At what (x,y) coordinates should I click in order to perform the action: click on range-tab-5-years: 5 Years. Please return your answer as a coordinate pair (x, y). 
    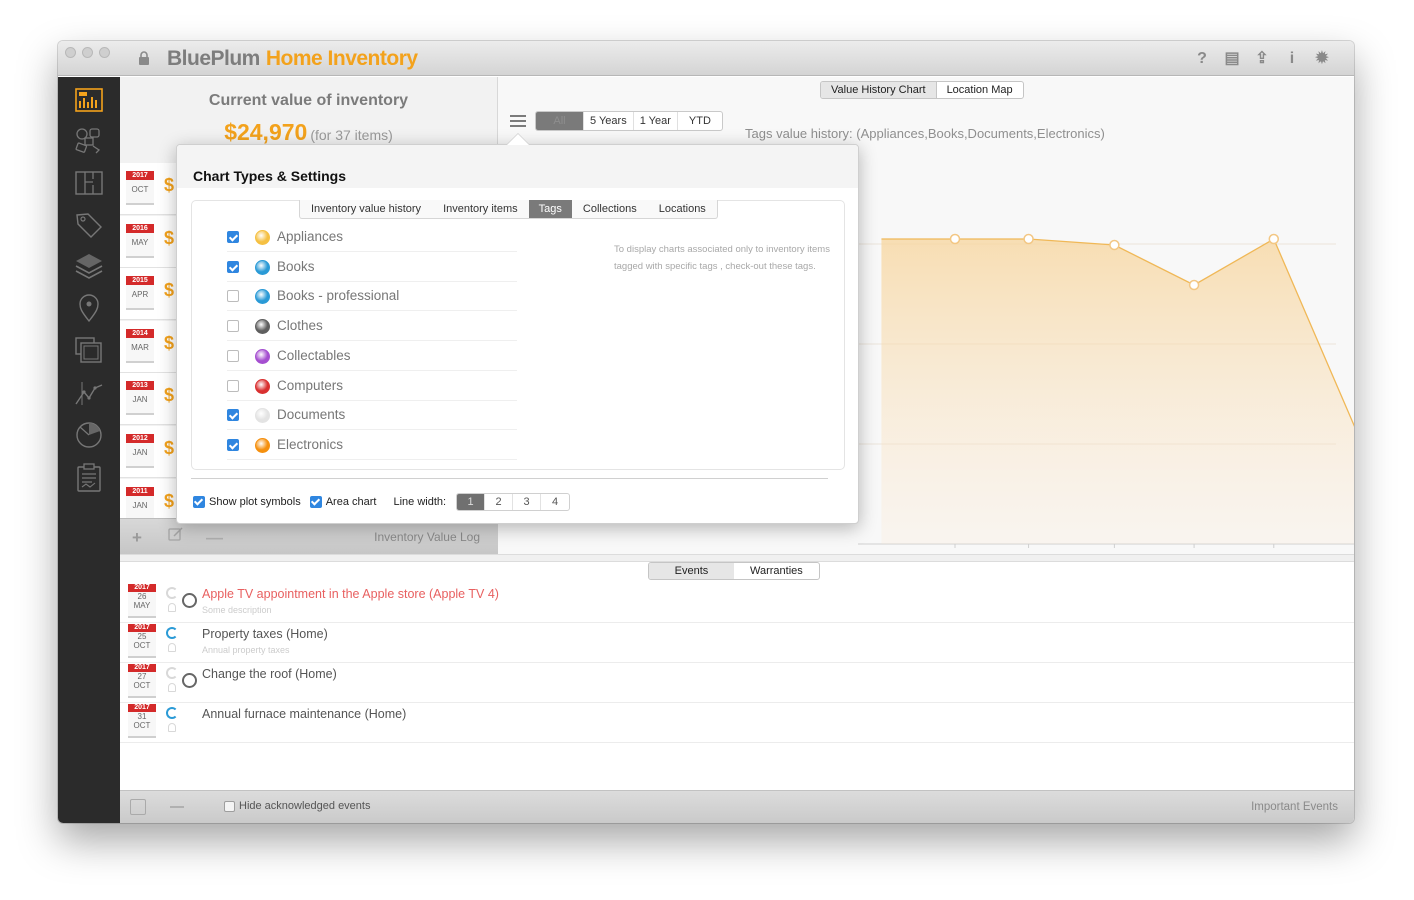
    Looking at the image, I should click on (609, 121).